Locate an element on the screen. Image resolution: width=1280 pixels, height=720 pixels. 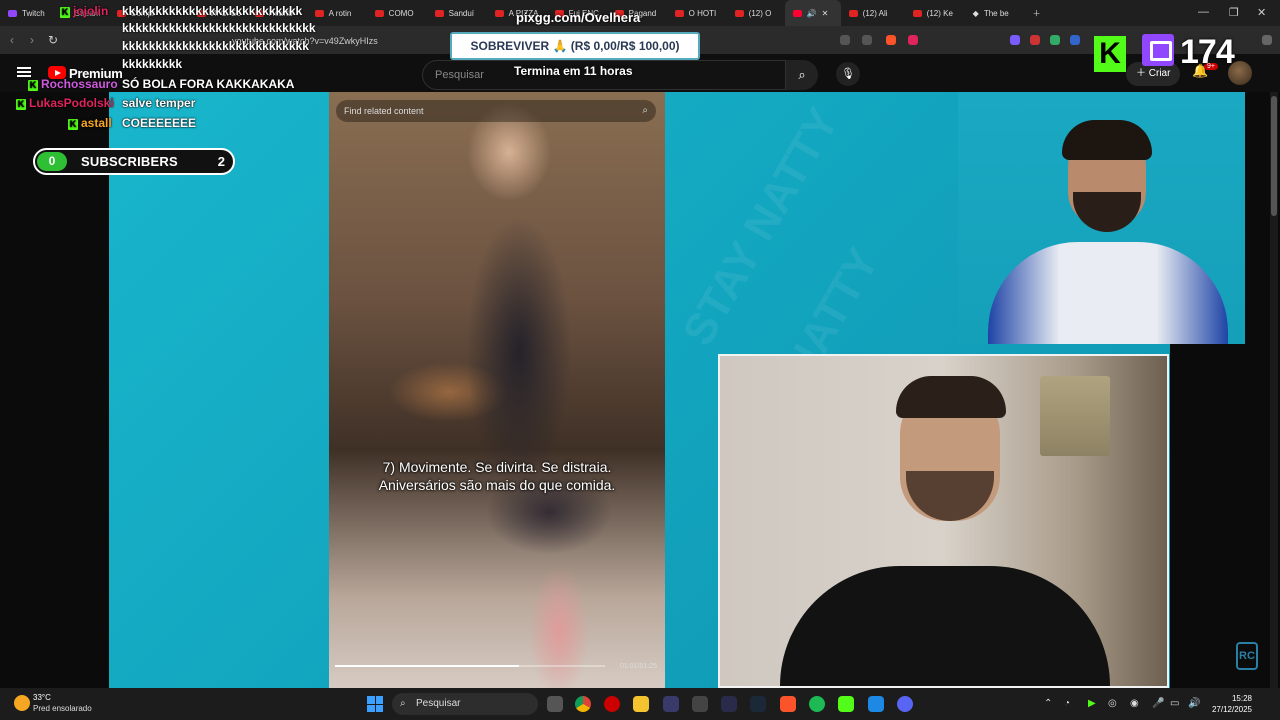
diamond-icon: ◆ is located at coordinates (975, 13).